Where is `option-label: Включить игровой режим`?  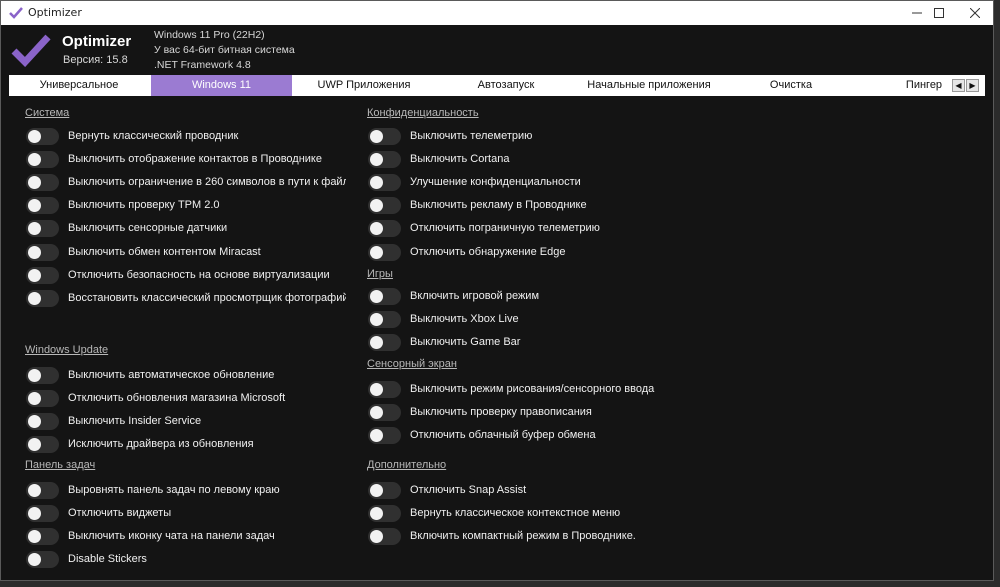 option-label: Включить игровой режим is located at coordinates (475, 296).